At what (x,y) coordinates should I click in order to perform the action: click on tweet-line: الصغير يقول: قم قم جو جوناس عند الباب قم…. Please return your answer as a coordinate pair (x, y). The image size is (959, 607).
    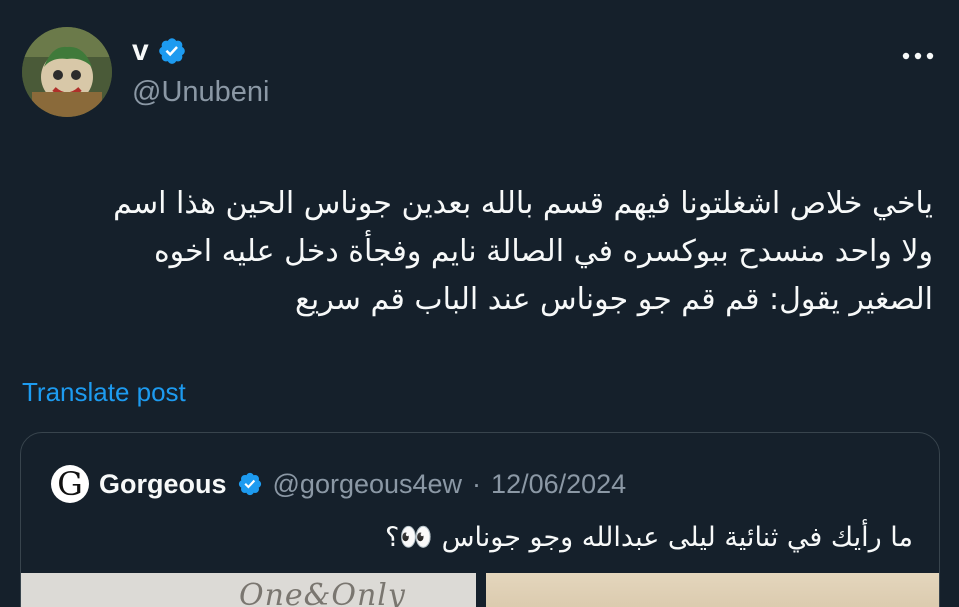
    Looking at the image, I should click on (613, 299).